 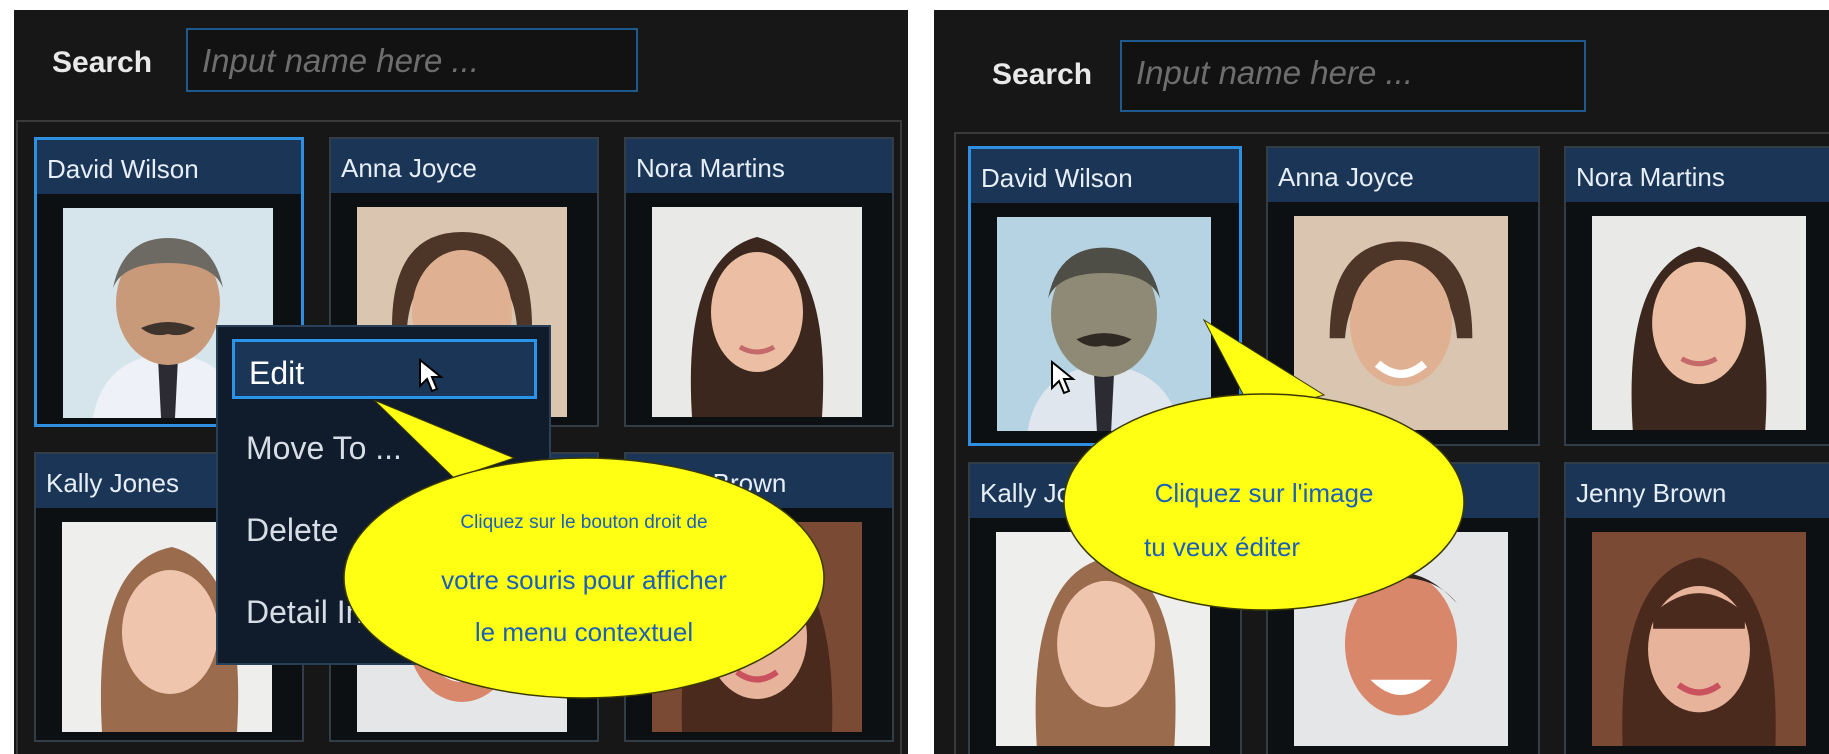 What do you see at coordinates (584, 580) in the screenshot?
I see `callout-text-line2: votre souris pour afficher` at bounding box center [584, 580].